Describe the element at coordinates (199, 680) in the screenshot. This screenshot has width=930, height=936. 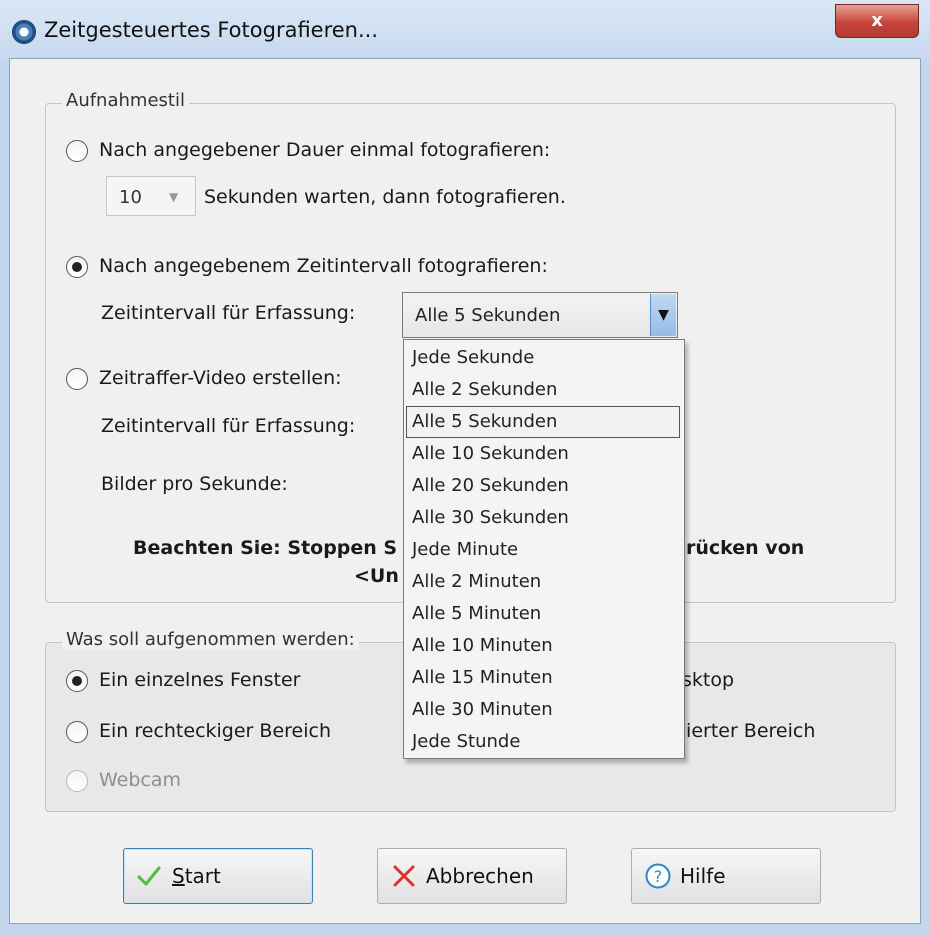
I see `radio-single-window-label: Ein einzelnes Fenster` at that location.